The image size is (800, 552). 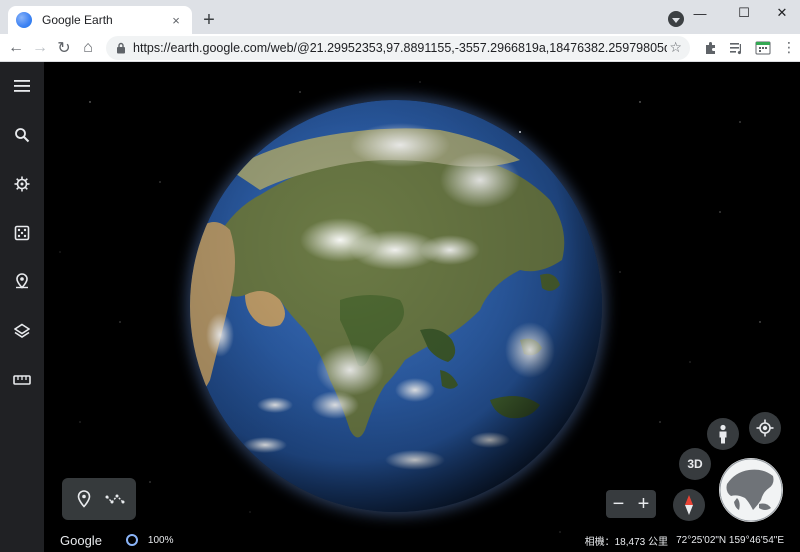 What do you see at coordinates (400, 17) in the screenshot?
I see `tab-strip: Google Earth × + — ☐ ✕` at bounding box center [400, 17].